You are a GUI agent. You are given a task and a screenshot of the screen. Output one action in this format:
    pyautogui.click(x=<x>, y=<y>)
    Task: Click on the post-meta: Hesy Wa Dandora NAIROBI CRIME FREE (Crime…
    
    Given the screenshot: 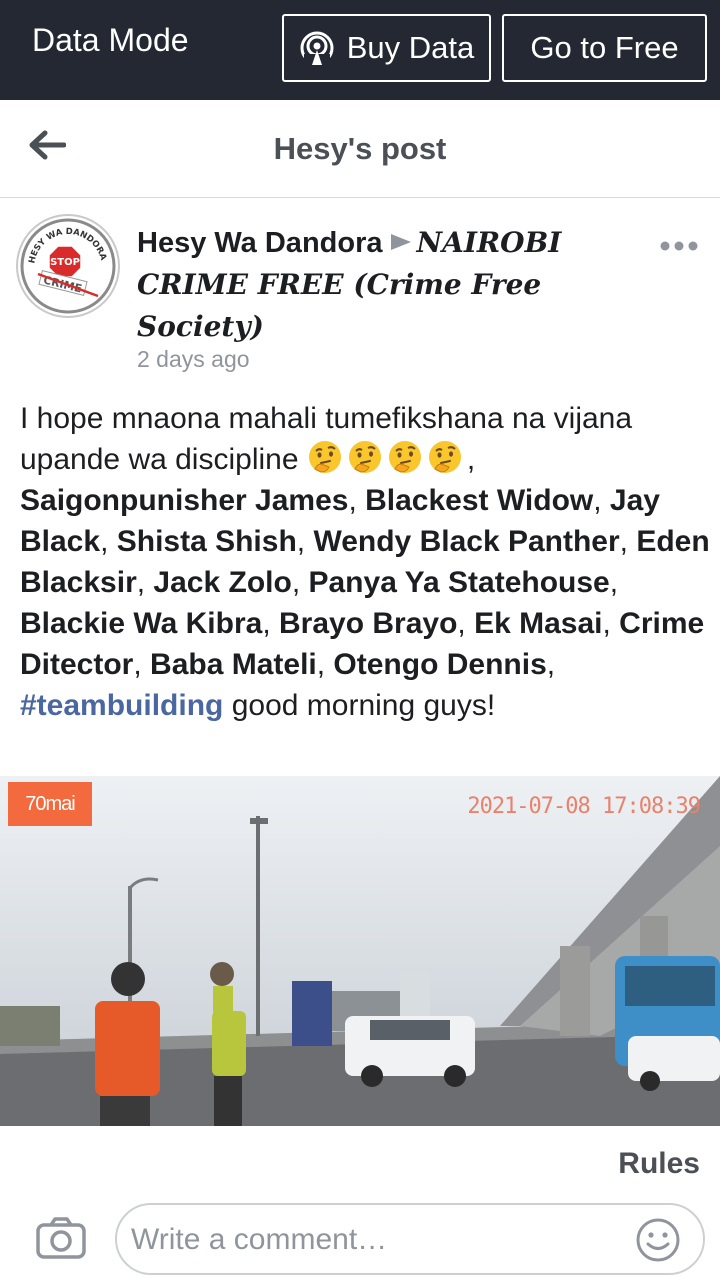 What is the action you would take?
    pyautogui.click(x=377, y=285)
    